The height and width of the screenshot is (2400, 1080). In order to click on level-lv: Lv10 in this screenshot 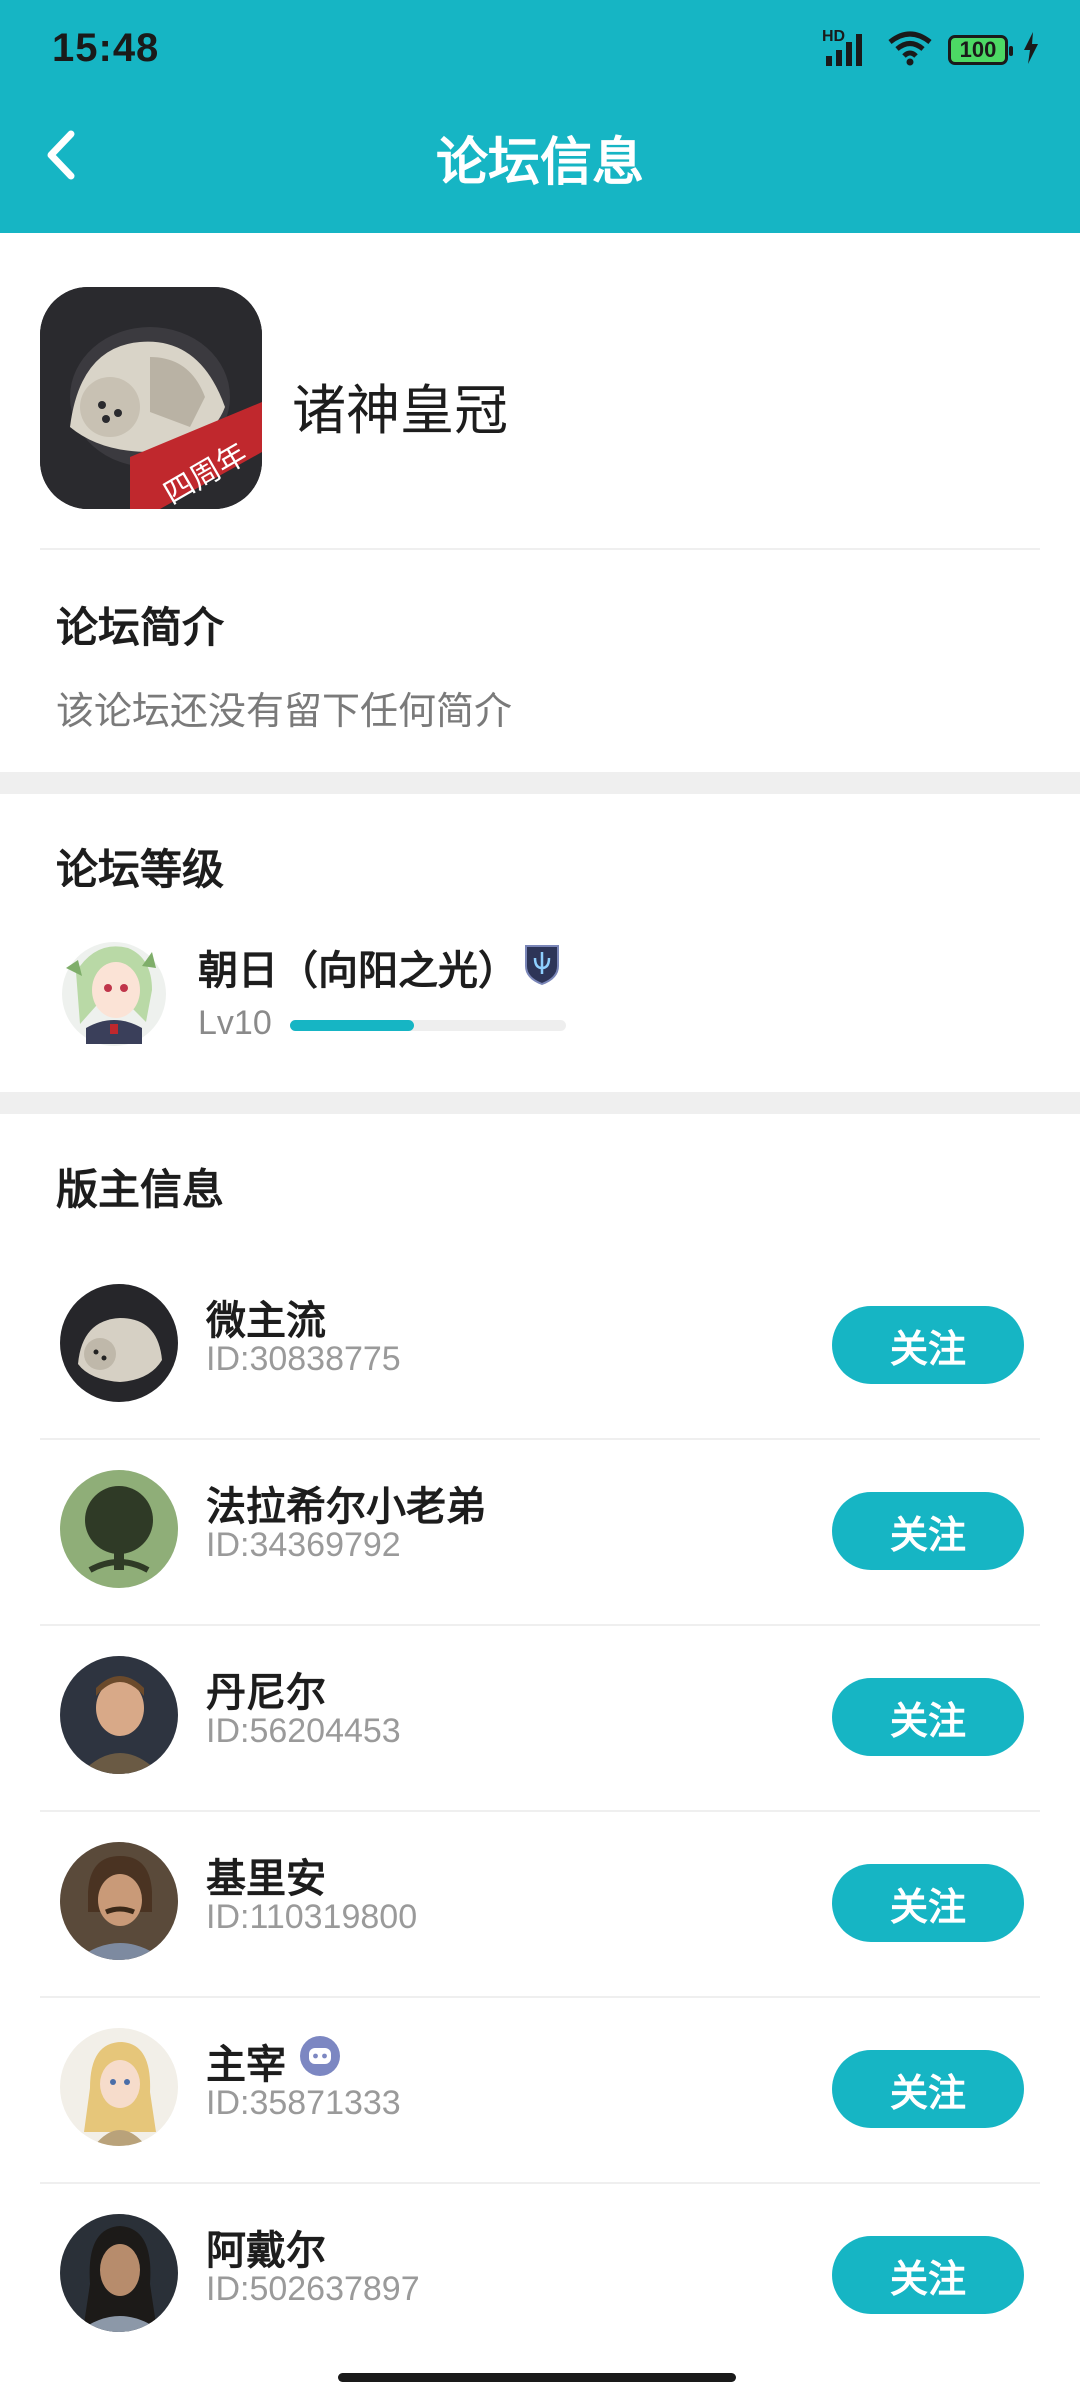, I will do `click(235, 1023)`.